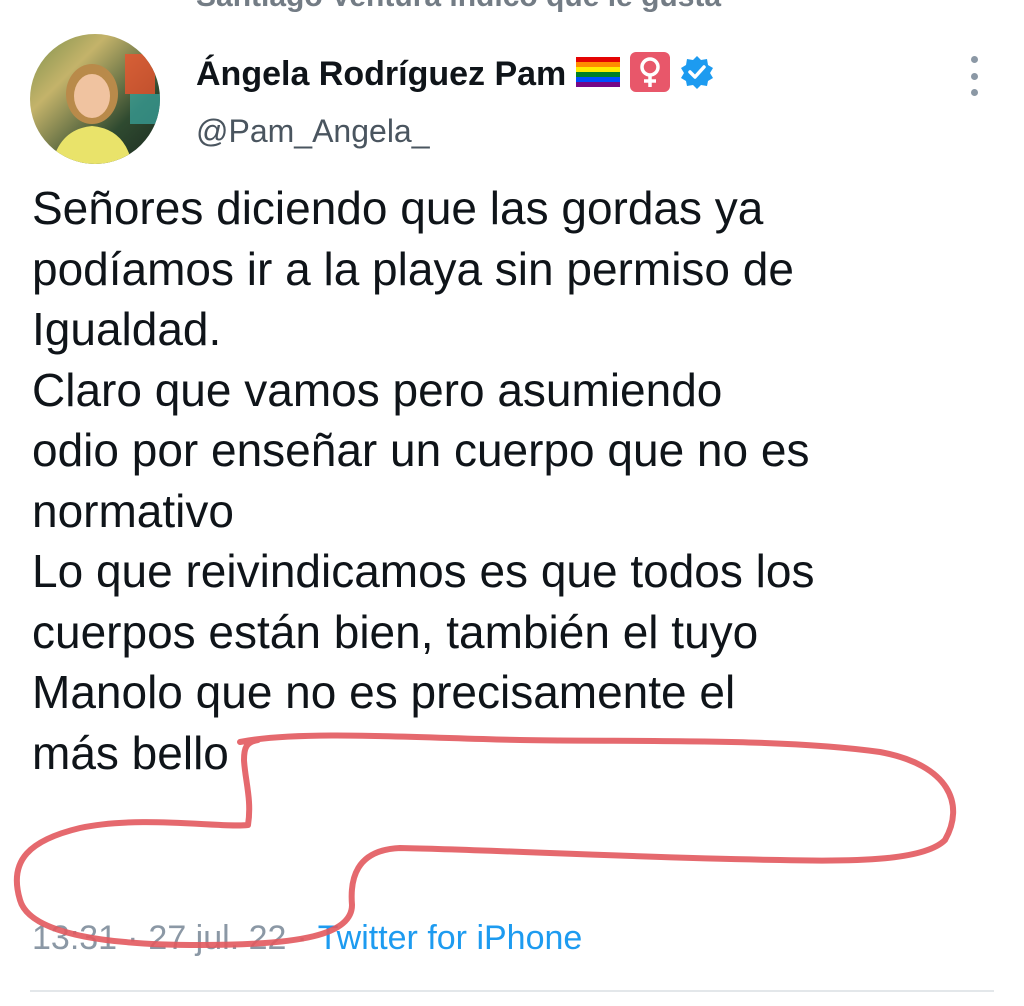 The width and height of the screenshot is (1024, 1006). I want to click on tweet-line: podíamos ir a la playa sin permiso de, so click(413, 268).